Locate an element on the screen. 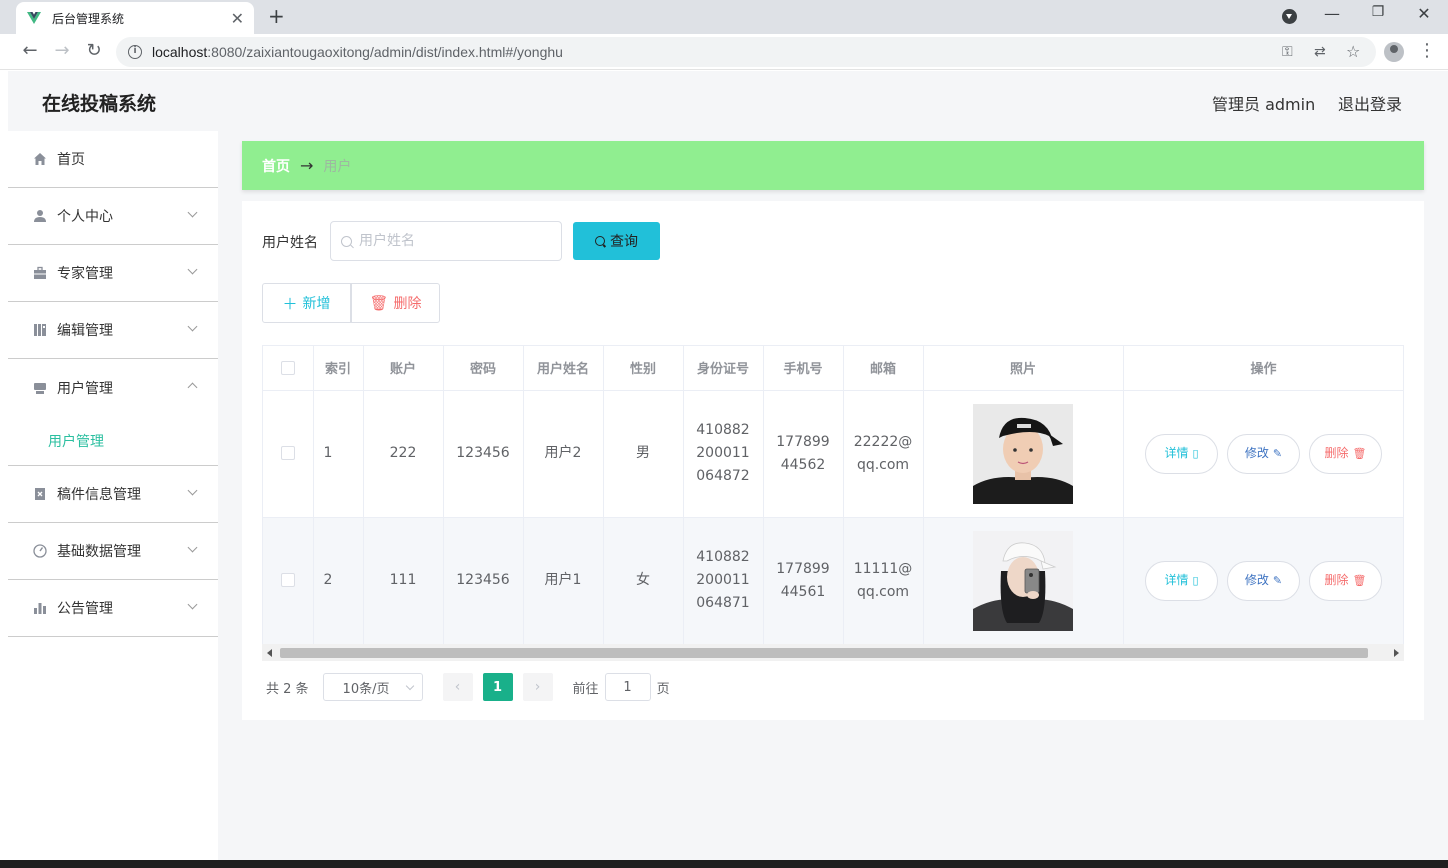 Image resolution: width=1448 pixels, height=868 pixels. sidebar-item-manuscript-management: 稿件信息管理 is located at coordinates (113, 494).